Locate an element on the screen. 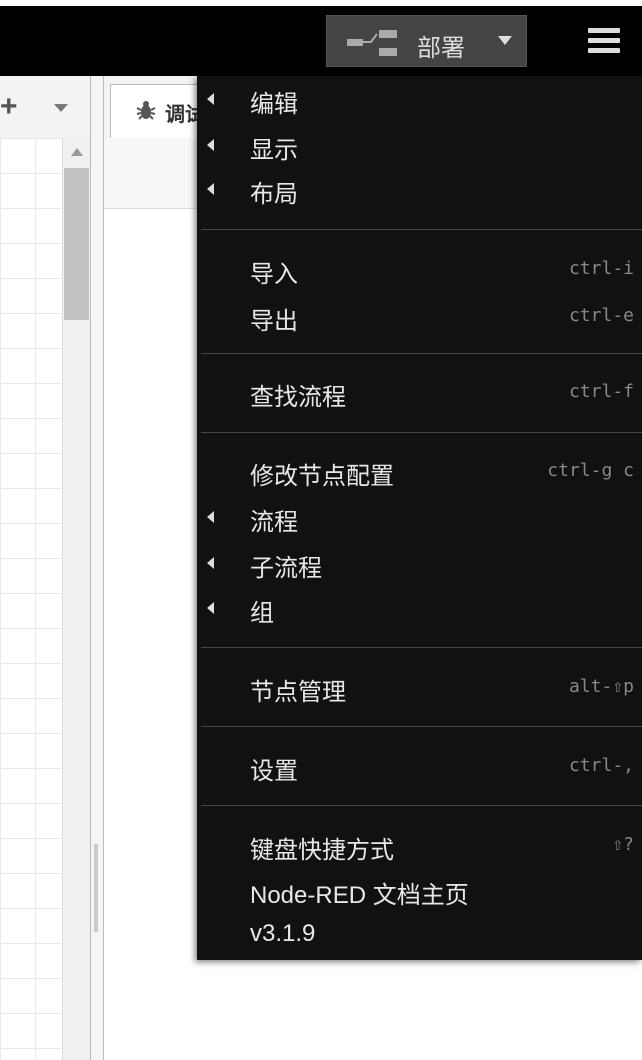  menu-item-label: 键盘快捷方式 is located at coordinates (322, 850).